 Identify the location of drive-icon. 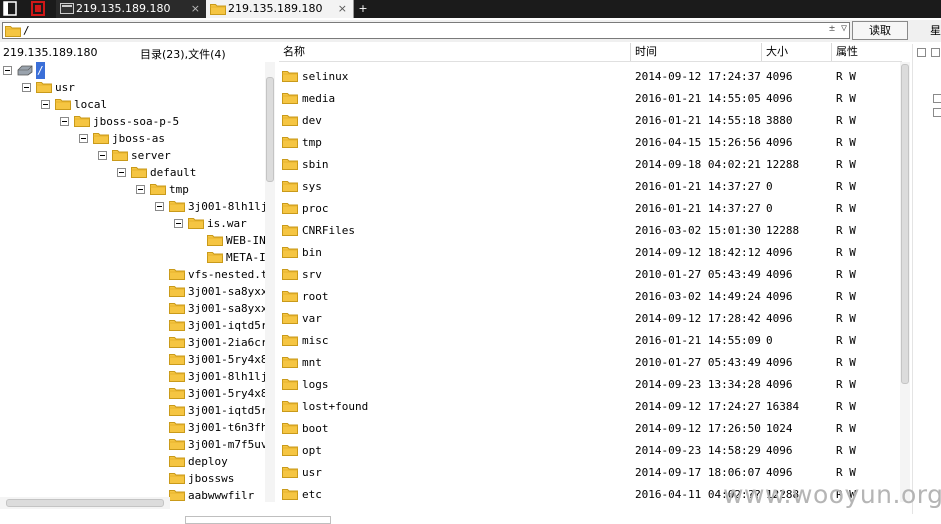
(25, 70).